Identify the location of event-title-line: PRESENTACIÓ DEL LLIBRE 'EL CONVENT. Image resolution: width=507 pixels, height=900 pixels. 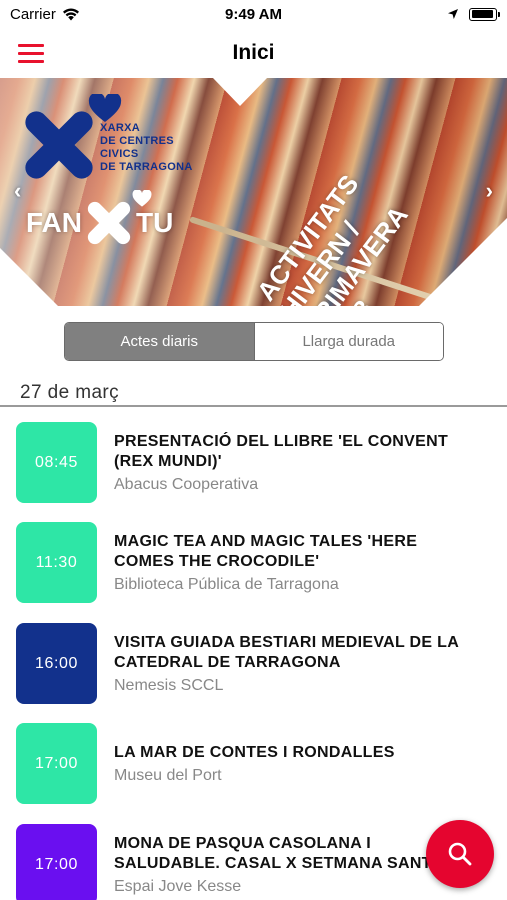
(281, 441).